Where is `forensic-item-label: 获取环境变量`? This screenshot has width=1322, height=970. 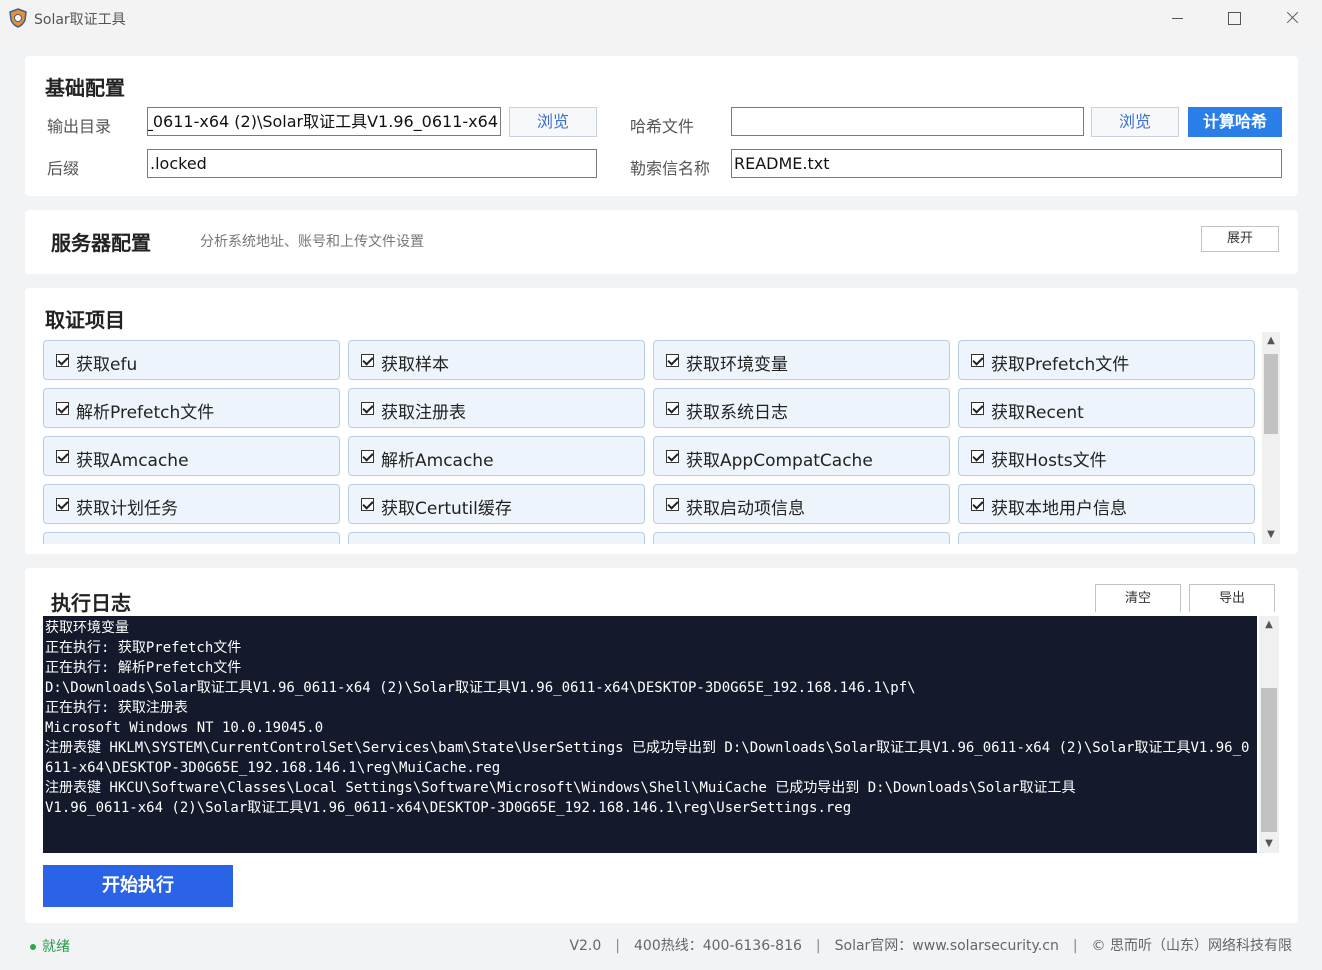
forensic-item-label: 获取环境变量 is located at coordinates (737, 365).